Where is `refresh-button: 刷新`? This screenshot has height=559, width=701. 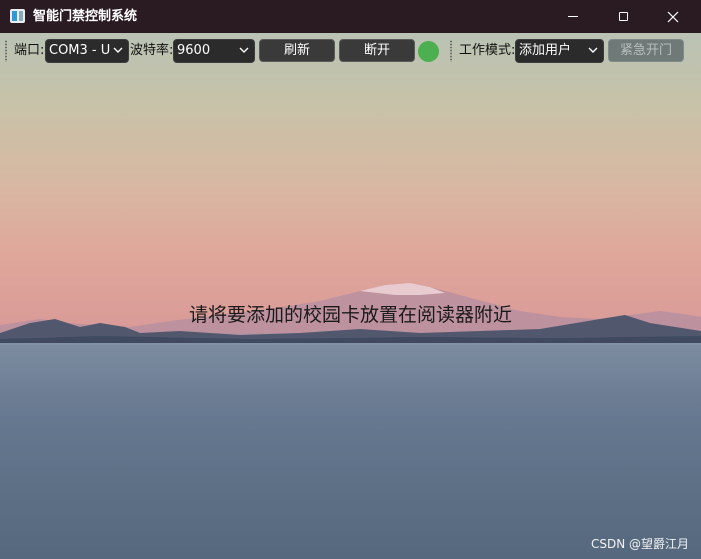
refresh-button: 刷新 is located at coordinates (297, 50).